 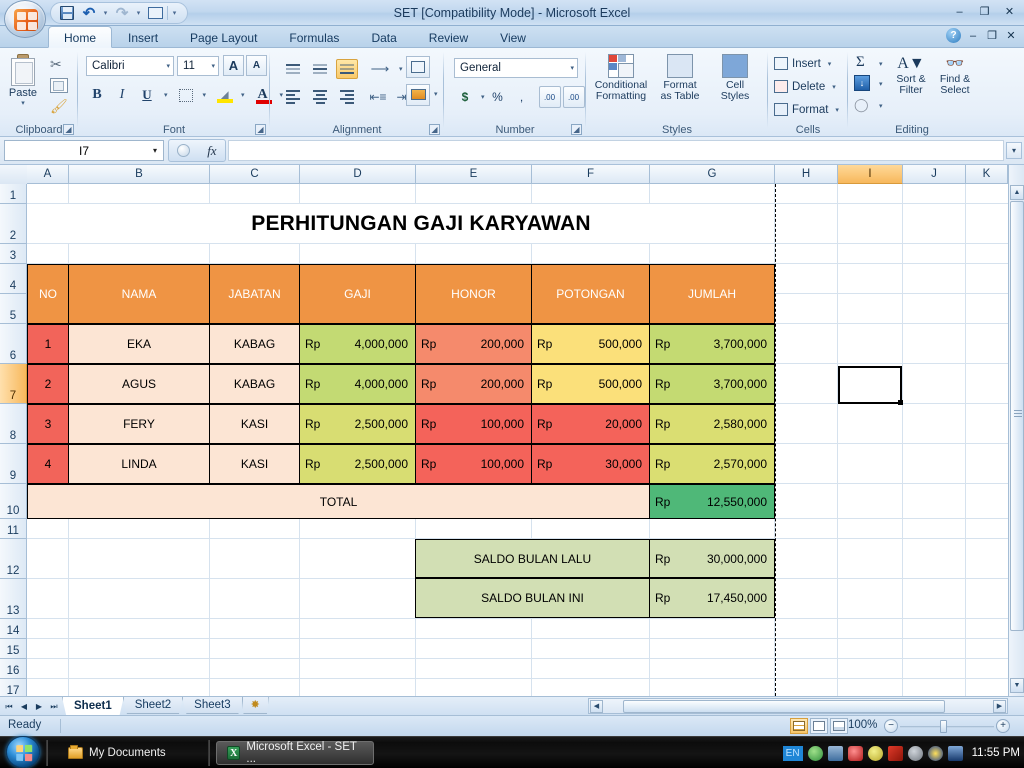 I want to click on cell-honor-1: Rp 200,000, so click(x=473, y=344).